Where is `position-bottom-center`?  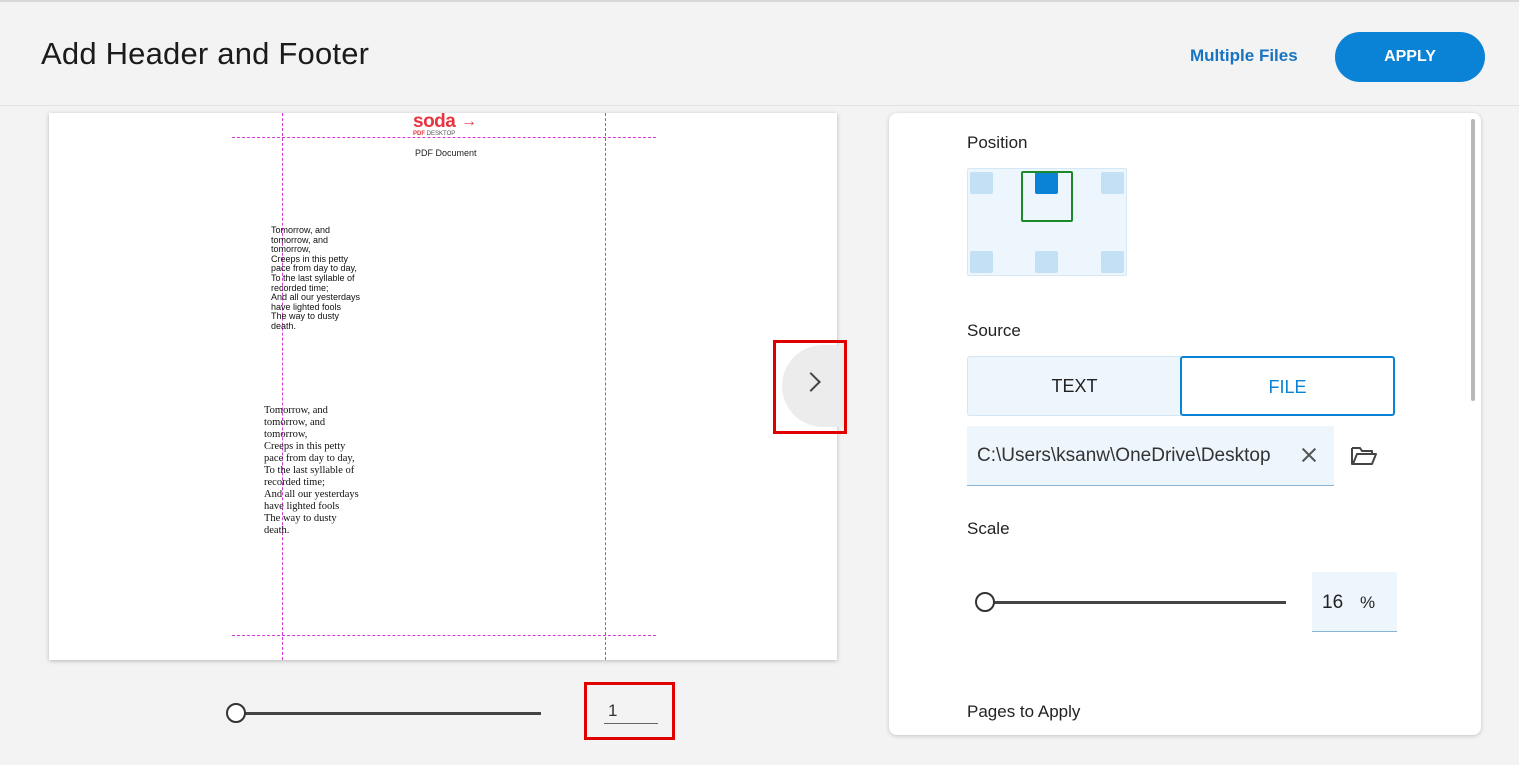
position-bottom-center is located at coordinates (1046, 262).